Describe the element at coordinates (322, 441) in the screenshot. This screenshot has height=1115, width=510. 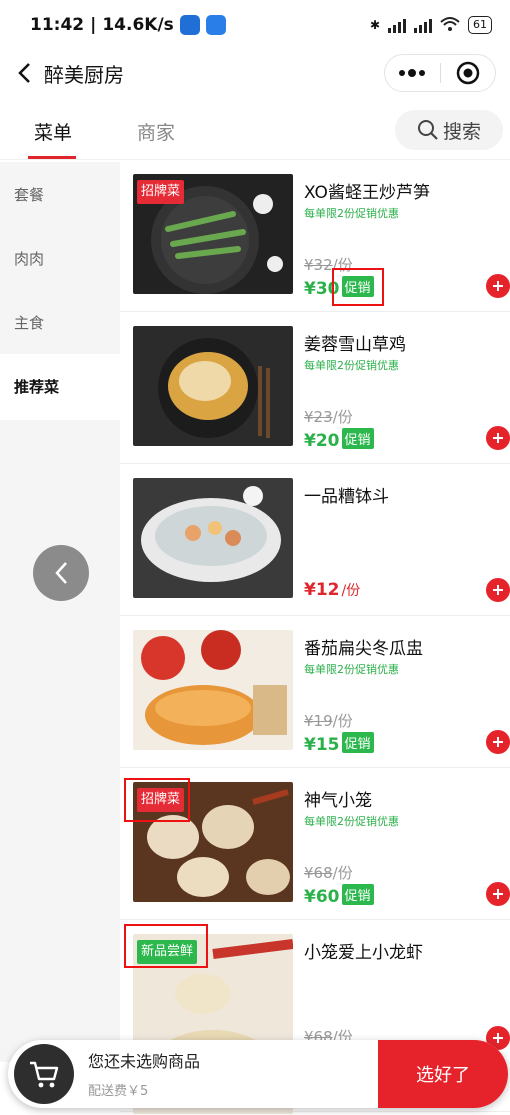
I see `sale-price-value: ¥20` at that location.